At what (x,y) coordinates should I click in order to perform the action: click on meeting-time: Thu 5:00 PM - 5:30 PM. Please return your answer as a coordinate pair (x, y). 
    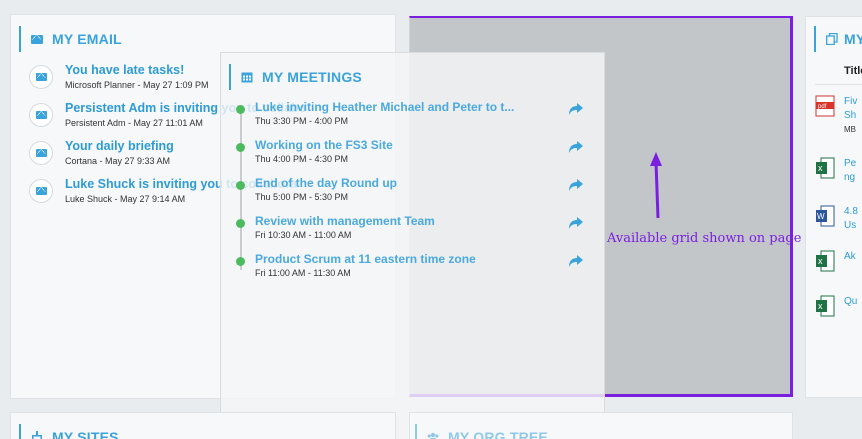
    Looking at the image, I should click on (302, 197).